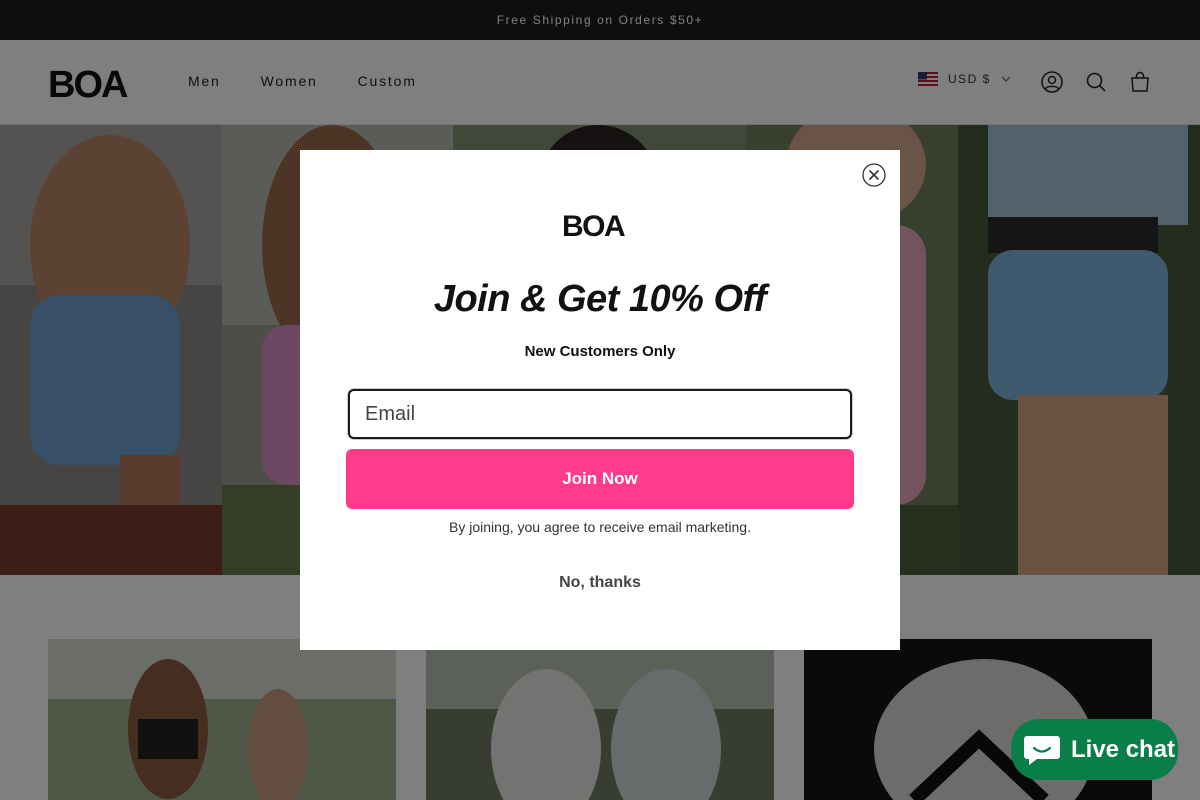 The height and width of the screenshot is (800, 1200). I want to click on modal-boa-logo: BOA, so click(594, 224).